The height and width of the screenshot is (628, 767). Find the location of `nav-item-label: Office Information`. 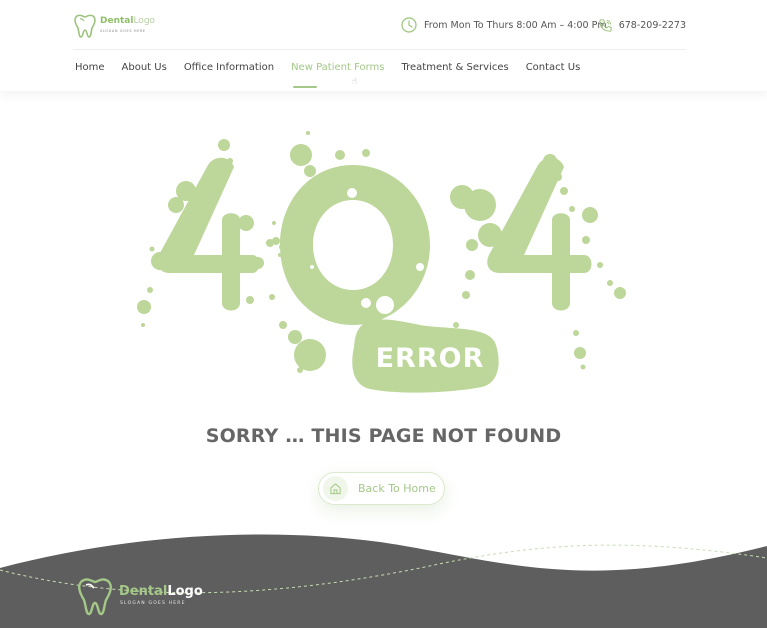

nav-item-label: Office Information is located at coordinates (229, 67).